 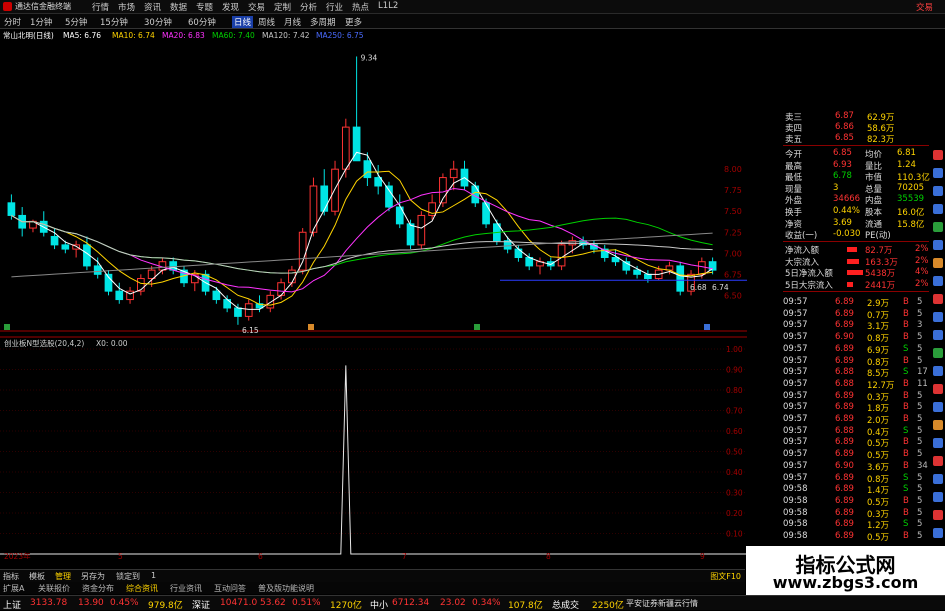 What do you see at coordinates (204, 7) in the screenshot?
I see `menu-item: 专题` at bounding box center [204, 7].